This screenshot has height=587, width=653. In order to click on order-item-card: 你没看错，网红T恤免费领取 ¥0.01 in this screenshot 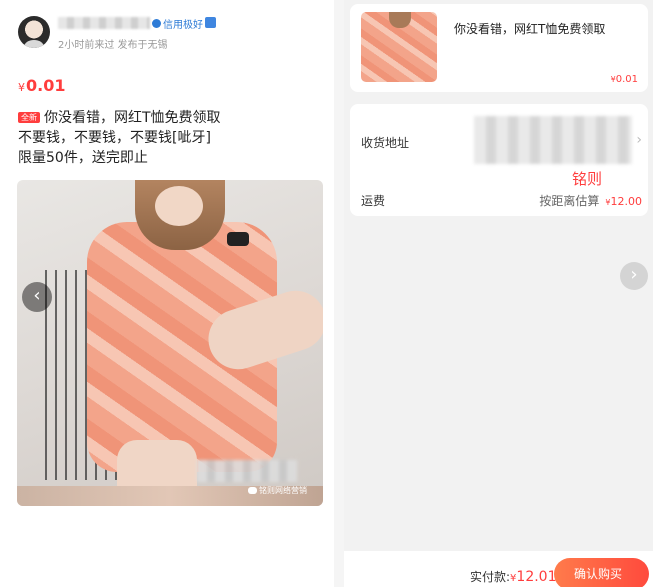, I will do `click(499, 48)`.